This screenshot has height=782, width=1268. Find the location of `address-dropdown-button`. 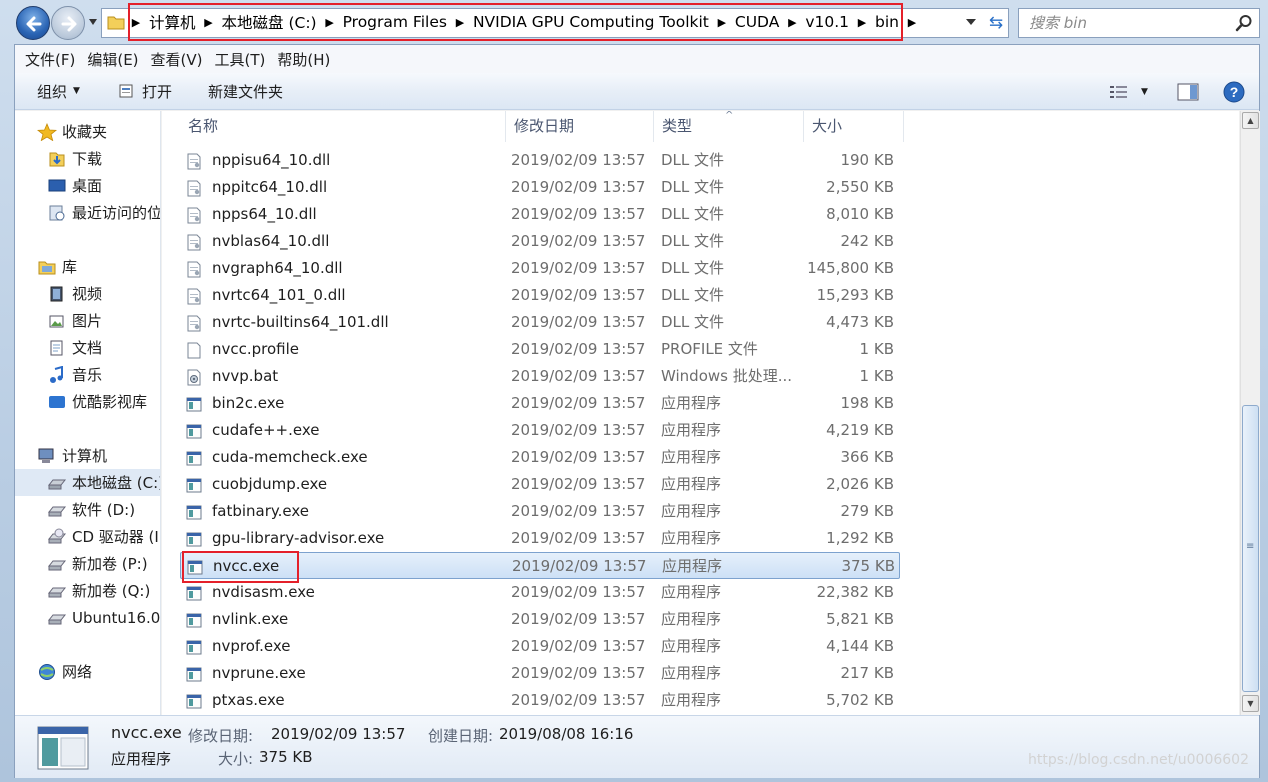

address-dropdown-button is located at coordinates (971, 22).